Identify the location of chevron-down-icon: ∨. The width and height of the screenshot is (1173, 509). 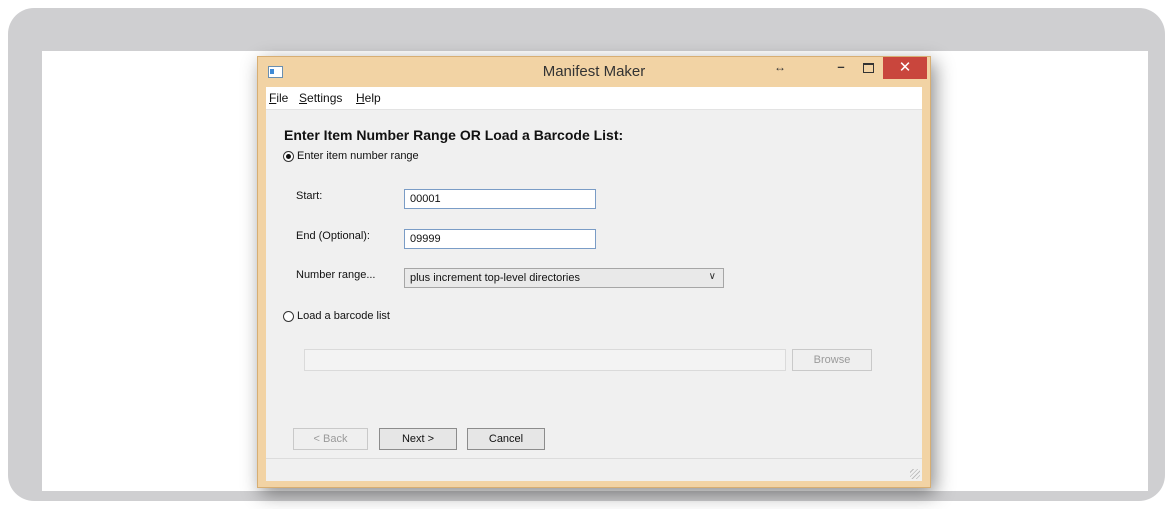
(712, 276).